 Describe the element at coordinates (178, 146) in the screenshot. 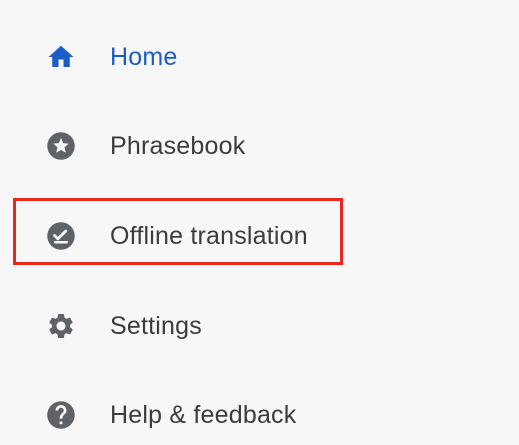

I see `menu-item-label: Phrasebook` at that location.